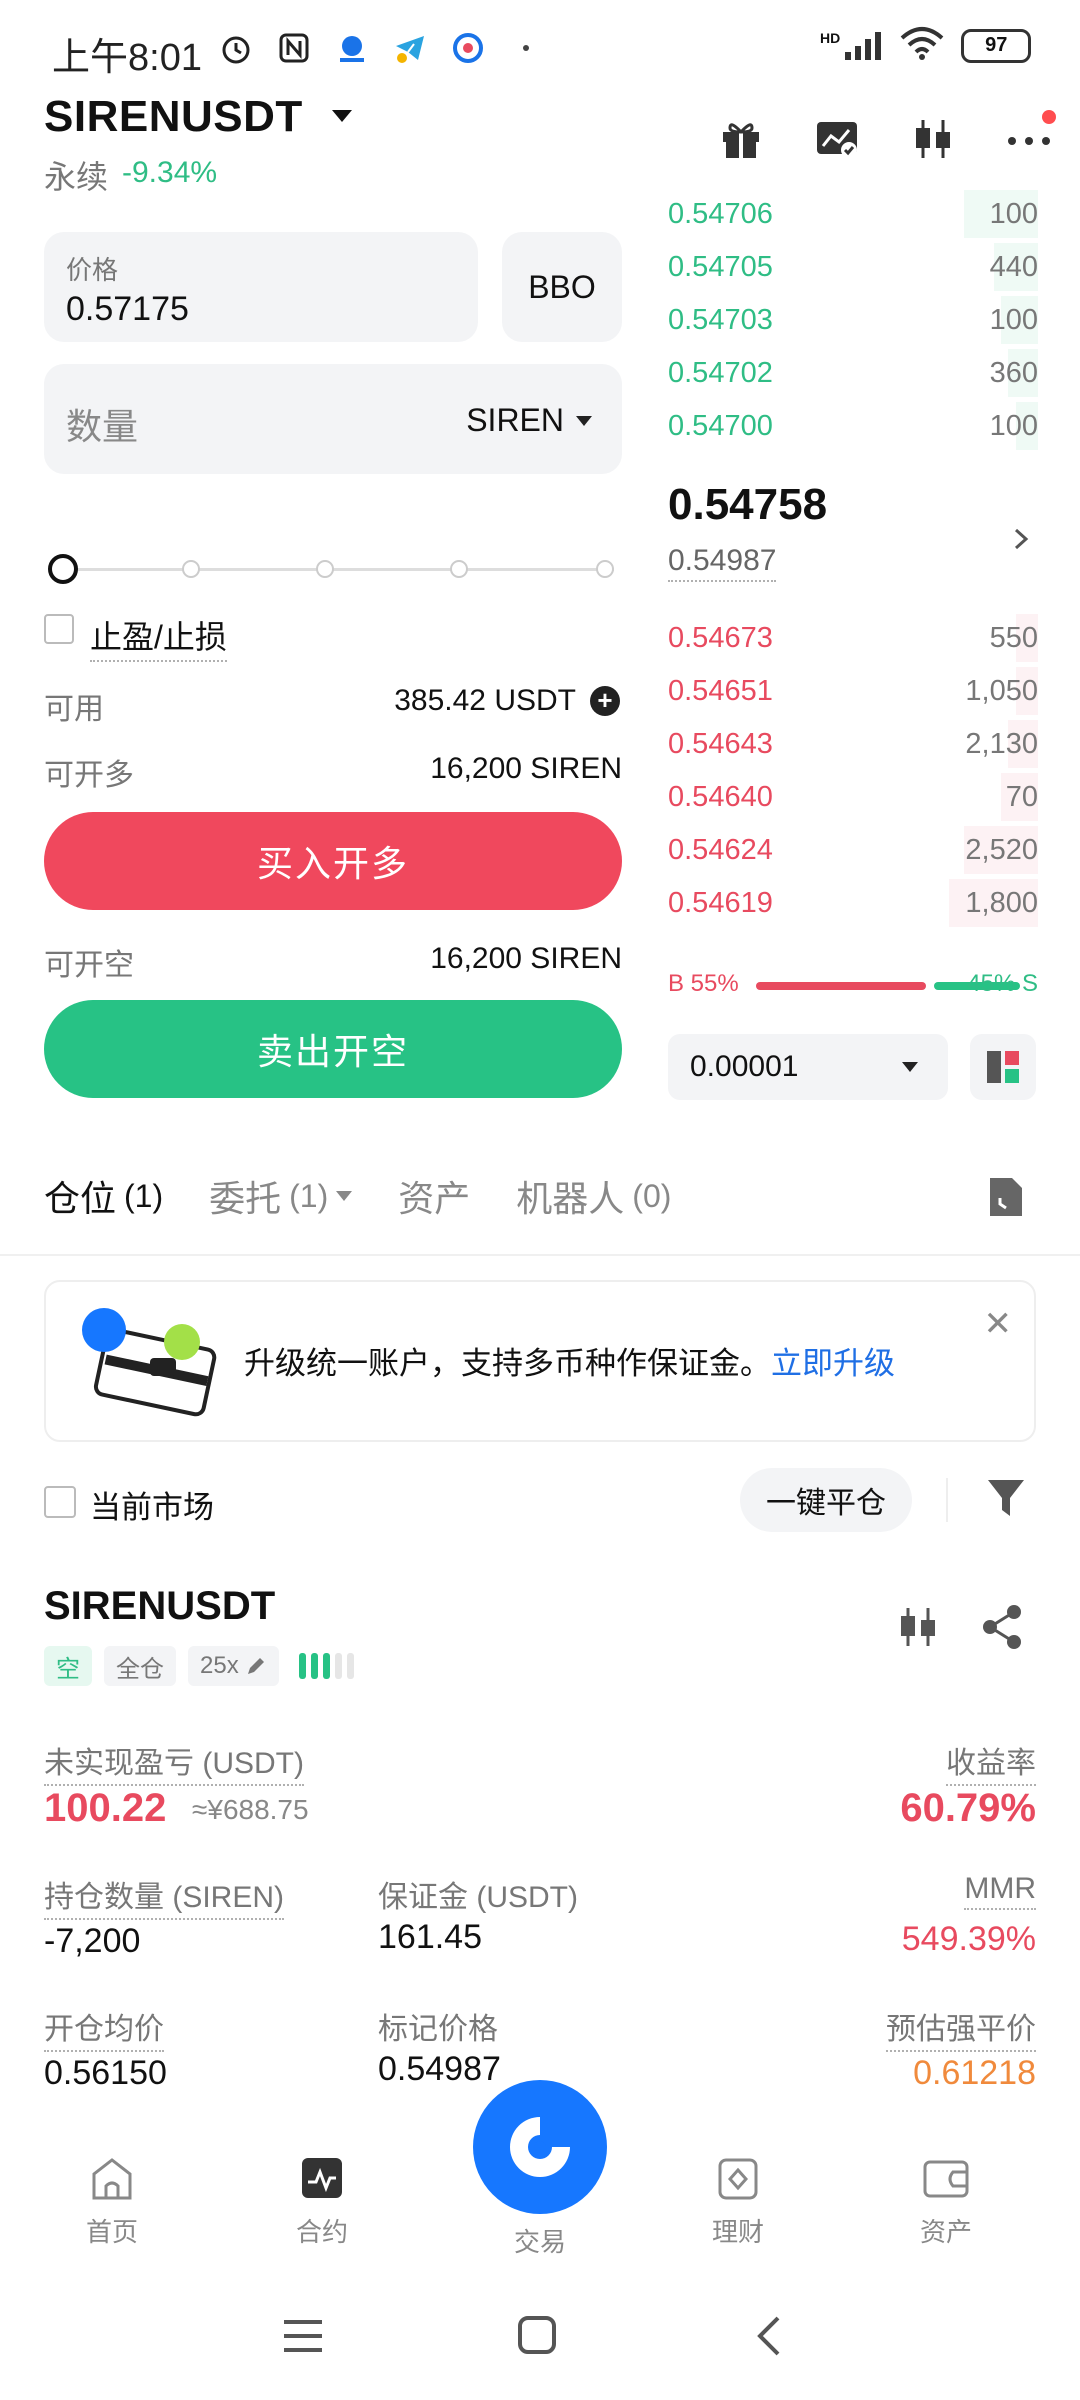 The image size is (1080, 2400). What do you see at coordinates (322, 2202) in the screenshot?
I see `nav-futures: 合约` at bounding box center [322, 2202].